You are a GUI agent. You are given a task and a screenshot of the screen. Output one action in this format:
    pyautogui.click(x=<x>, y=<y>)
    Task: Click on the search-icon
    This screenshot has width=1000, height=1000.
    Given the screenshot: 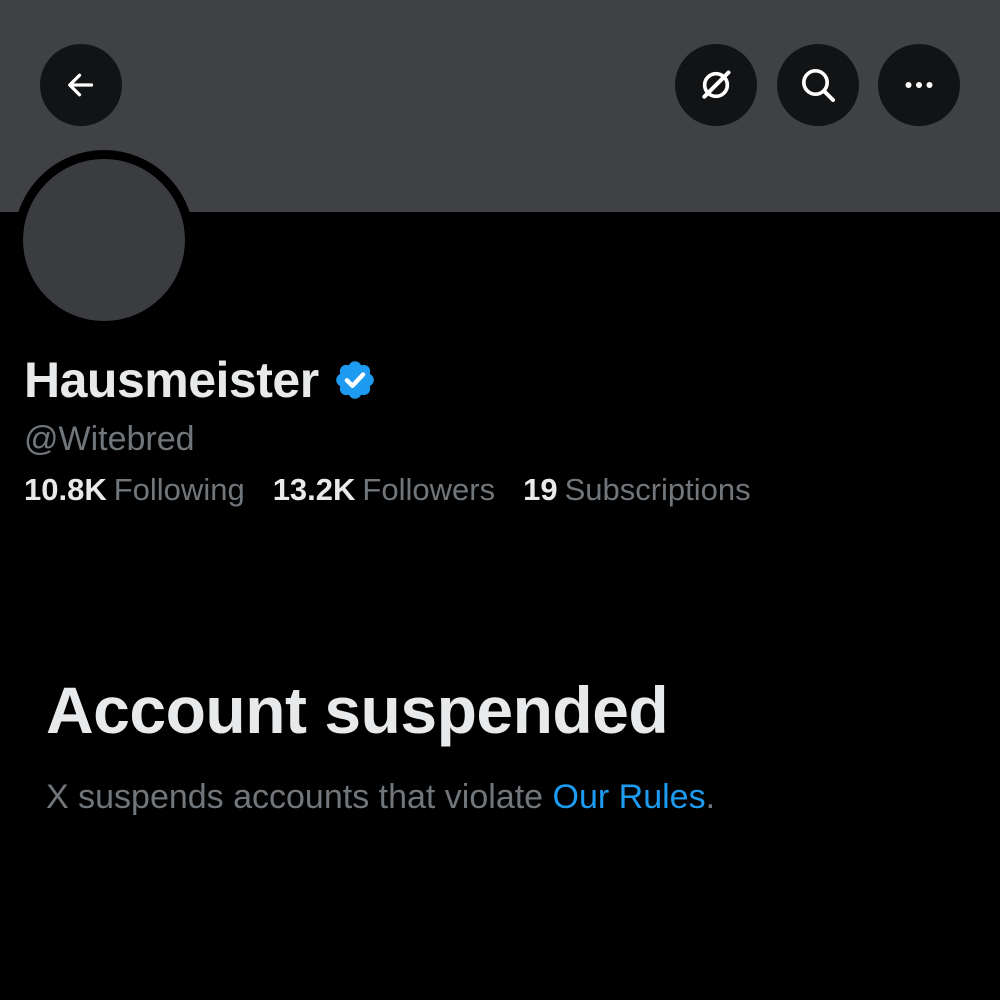 What is the action you would take?
    pyautogui.click(x=818, y=85)
    